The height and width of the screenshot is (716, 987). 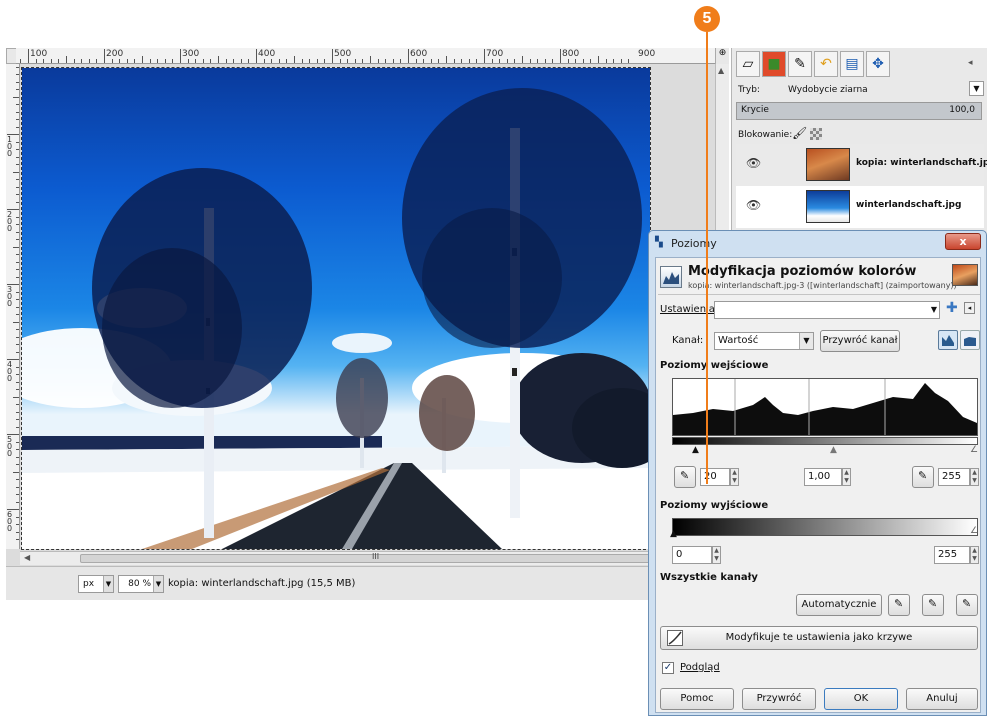 What do you see at coordinates (722, 56) in the screenshot?
I see `navigate-icon: ⊕` at bounding box center [722, 56].